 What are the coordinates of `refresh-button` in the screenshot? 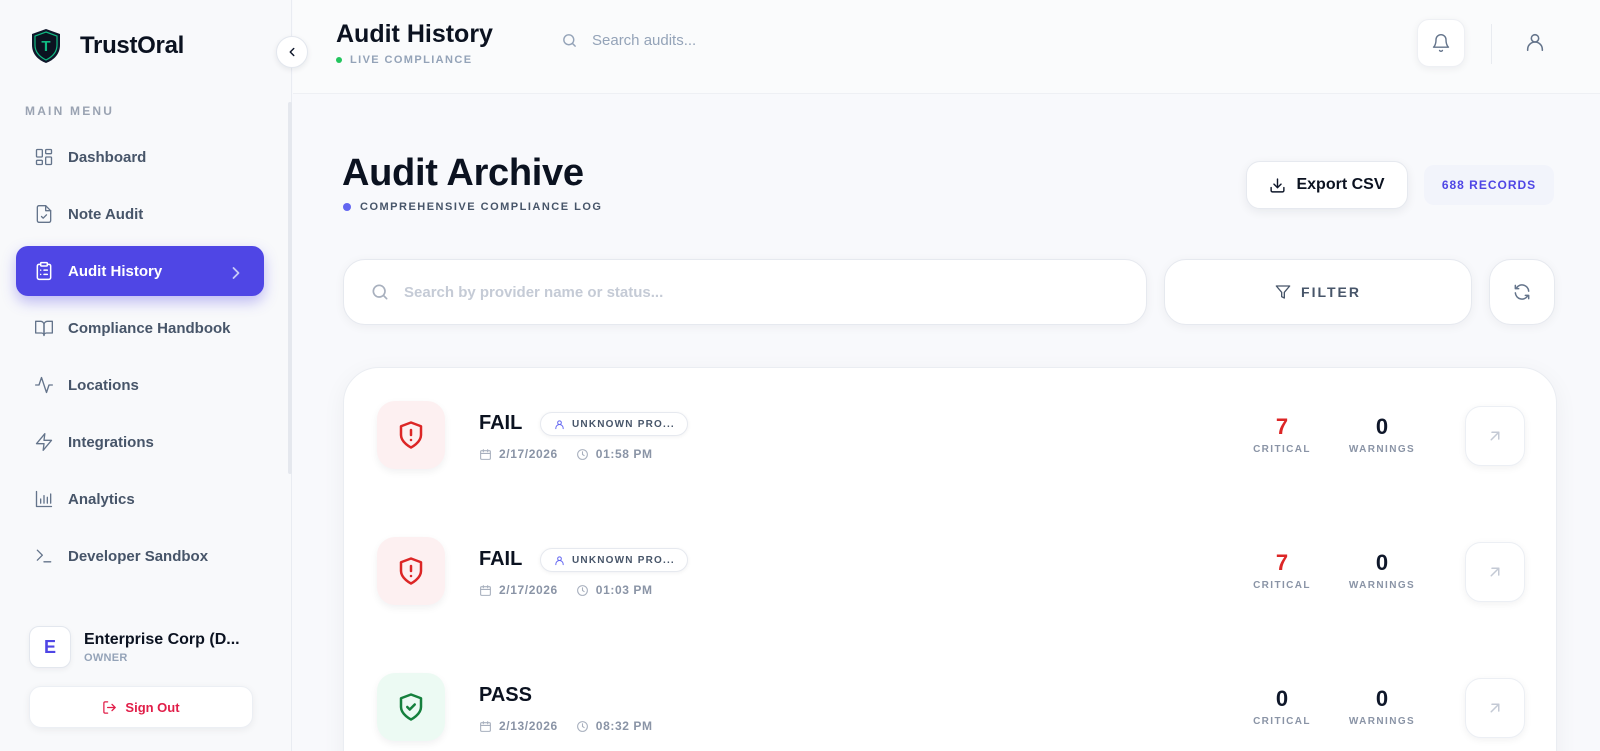 It's located at (1522, 292).